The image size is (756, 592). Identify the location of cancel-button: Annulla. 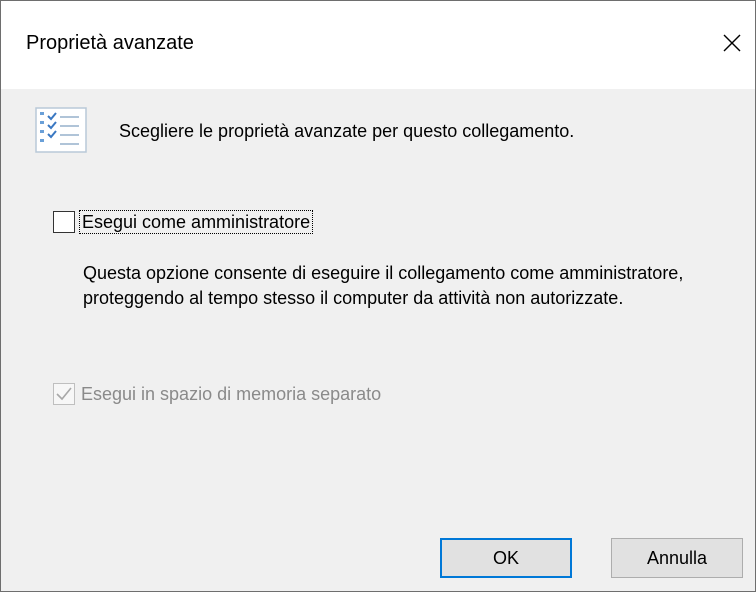
(677, 558).